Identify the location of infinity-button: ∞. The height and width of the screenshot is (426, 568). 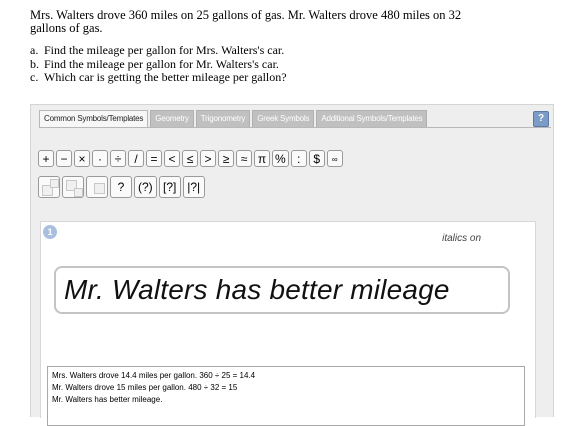
(334, 158).